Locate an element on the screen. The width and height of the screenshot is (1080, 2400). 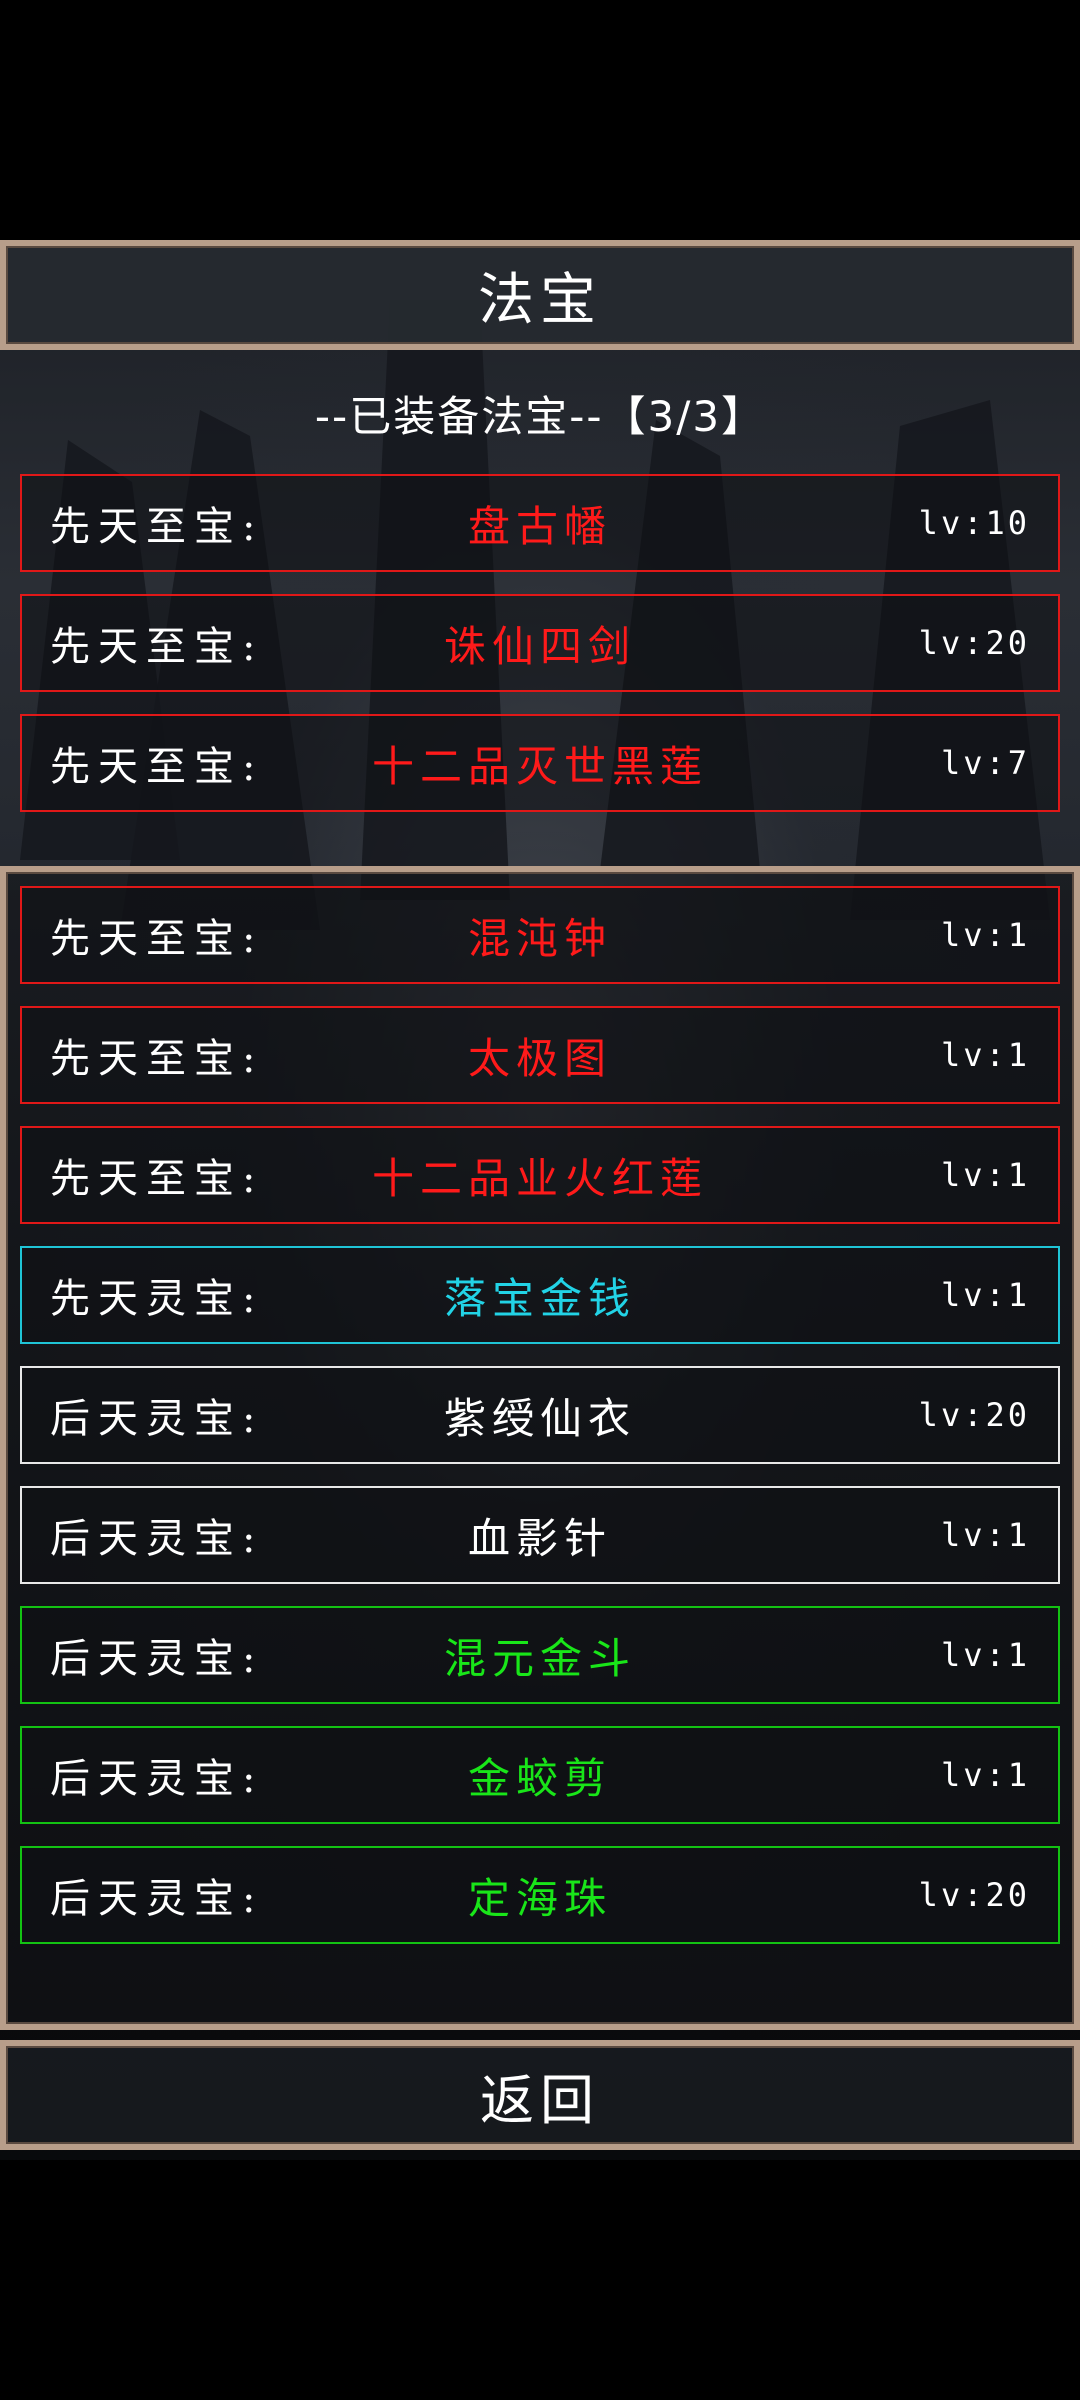
inventory-treasure-row: 后天灵宝: 血影针 lv:1 is located at coordinates (540, 1535).